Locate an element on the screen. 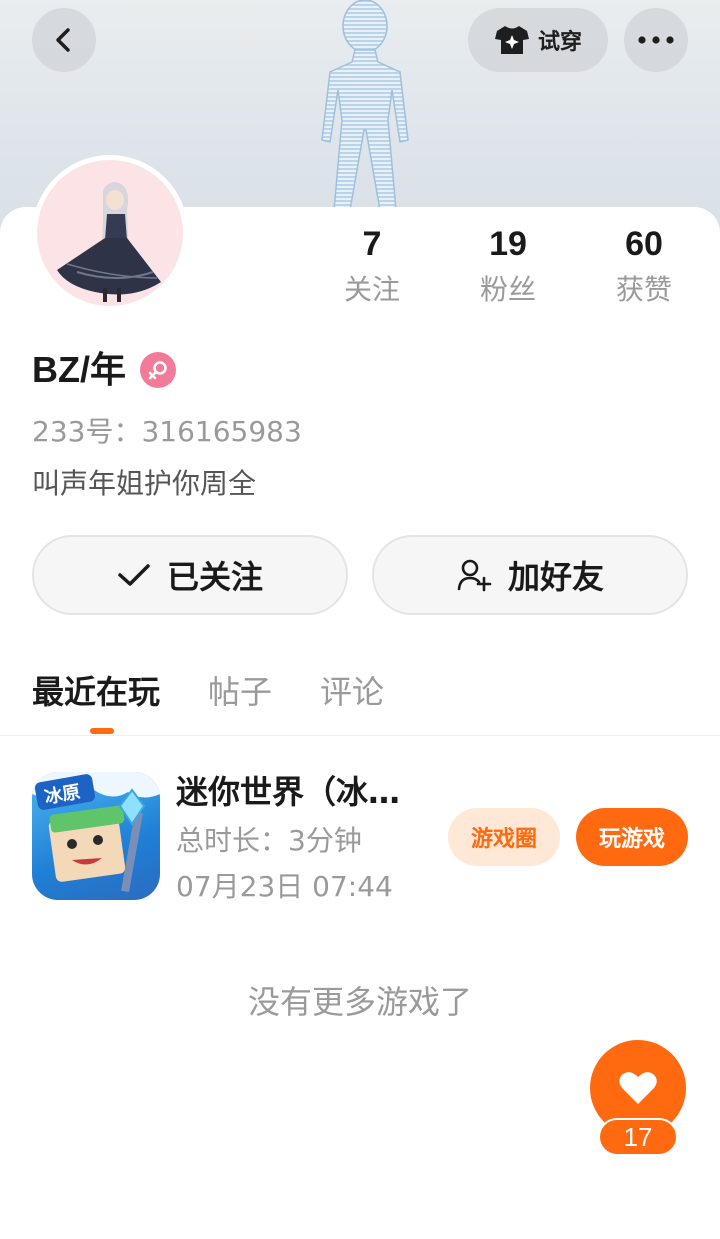 This screenshot has height=1239, width=720. like-count-badge: 17 is located at coordinates (638, 1137).